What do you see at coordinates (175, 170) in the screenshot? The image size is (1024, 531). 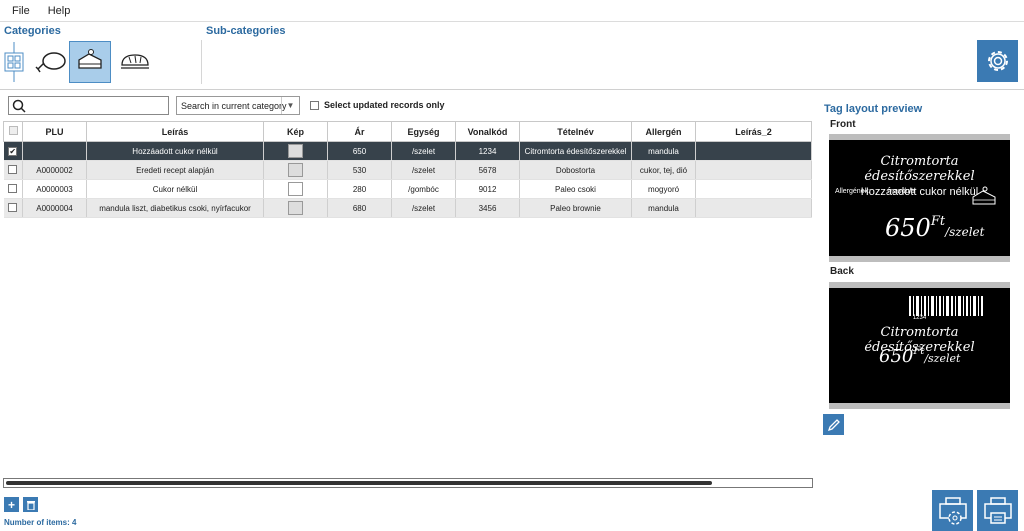 I see `cell-leiras: Eredeti recept alapján` at bounding box center [175, 170].